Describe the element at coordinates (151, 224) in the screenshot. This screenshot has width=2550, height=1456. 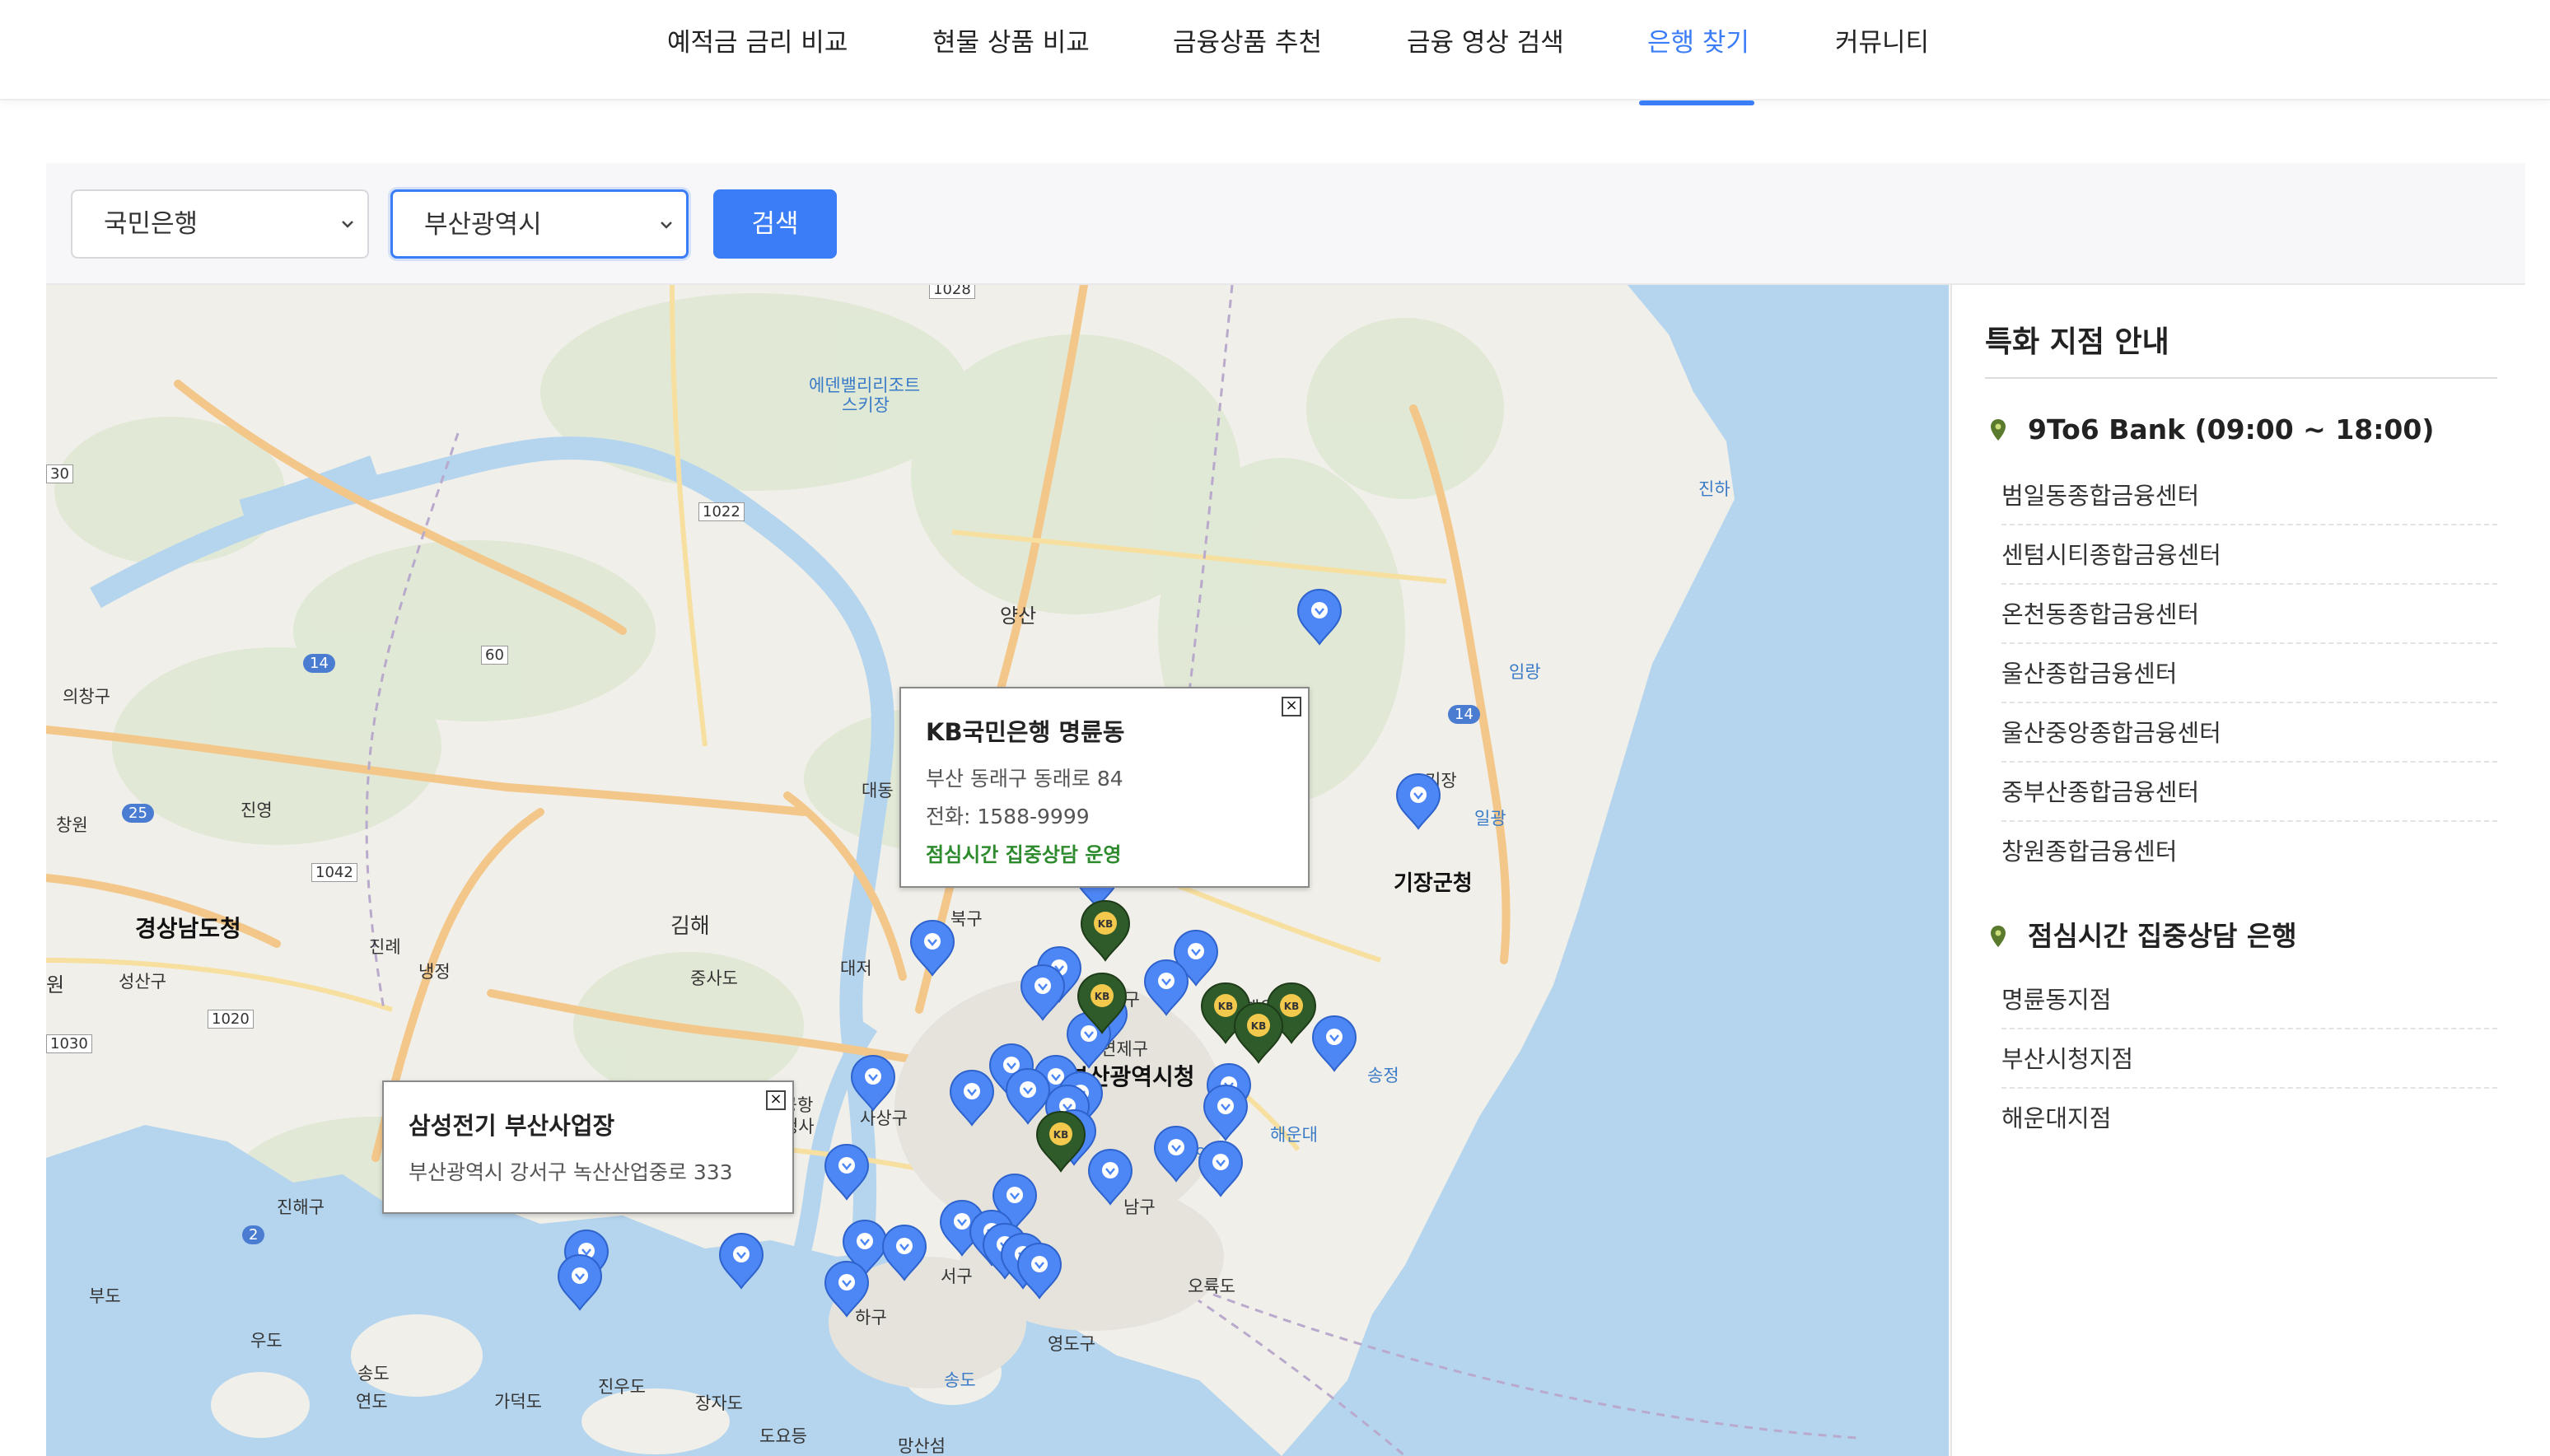
I see `bank-select-value: 국민은행` at that location.